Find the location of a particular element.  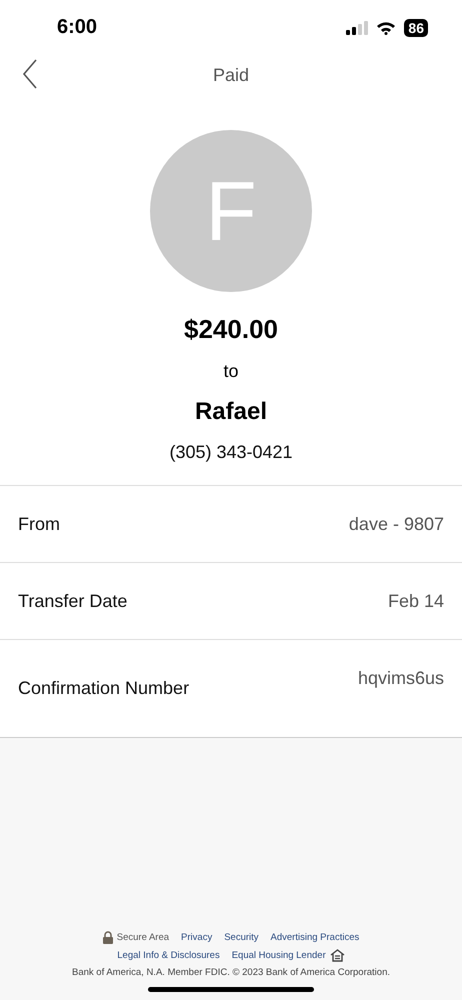

legal-text: Bank of America, N.A. Member FDIC. © 2023 Bank of America Corporation. is located at coordinates (231, 972).